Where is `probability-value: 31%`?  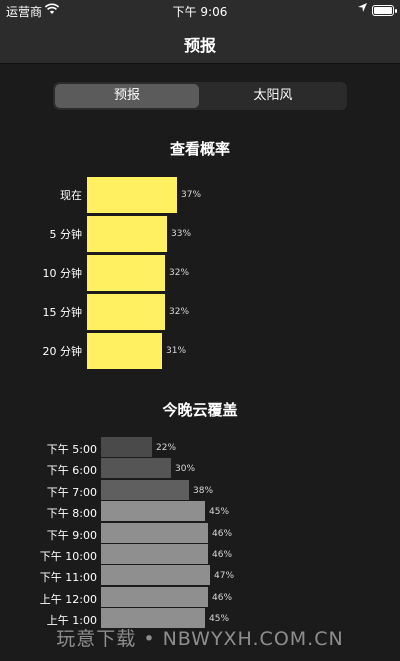 probability-value: 31% is located at coordinates (176, 351).